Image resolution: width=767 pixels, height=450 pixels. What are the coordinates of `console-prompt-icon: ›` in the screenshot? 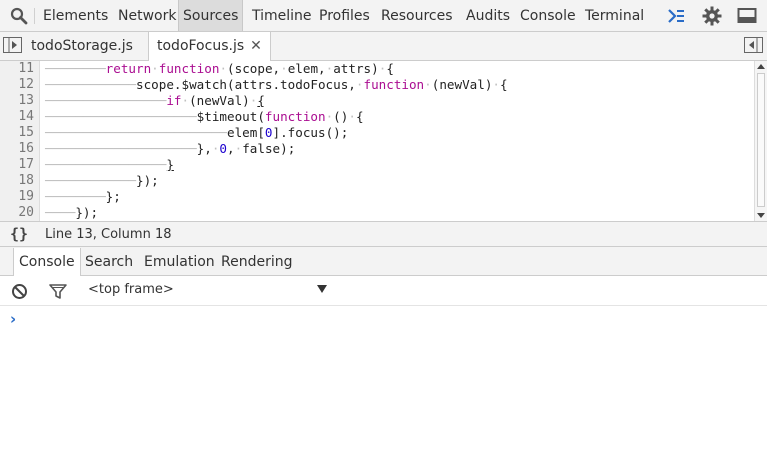 It's located at (13, 319).